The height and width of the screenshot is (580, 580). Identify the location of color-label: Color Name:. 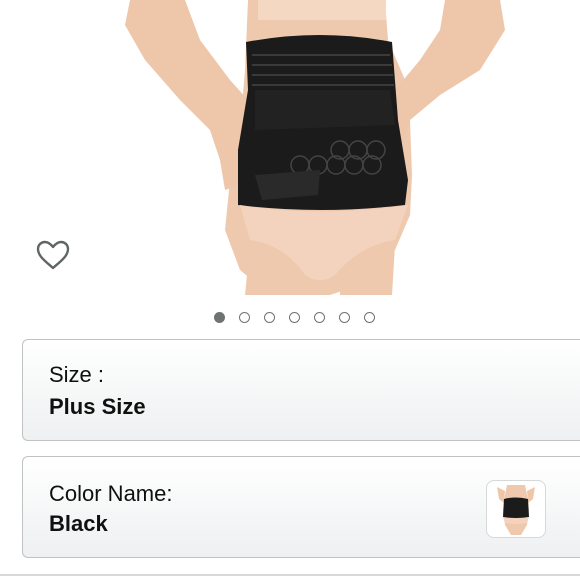
(111, 493).